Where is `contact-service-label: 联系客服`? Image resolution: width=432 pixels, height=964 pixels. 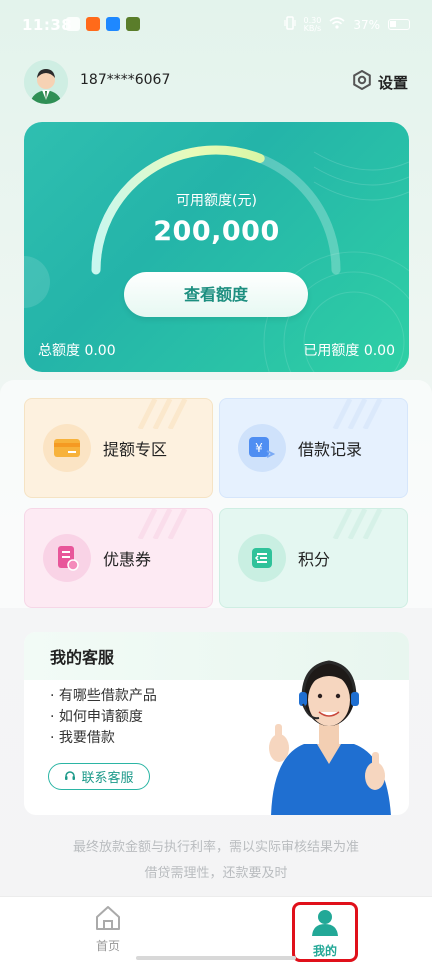 contact-service-label: 联系客服 is located at coordinates (107, 778).